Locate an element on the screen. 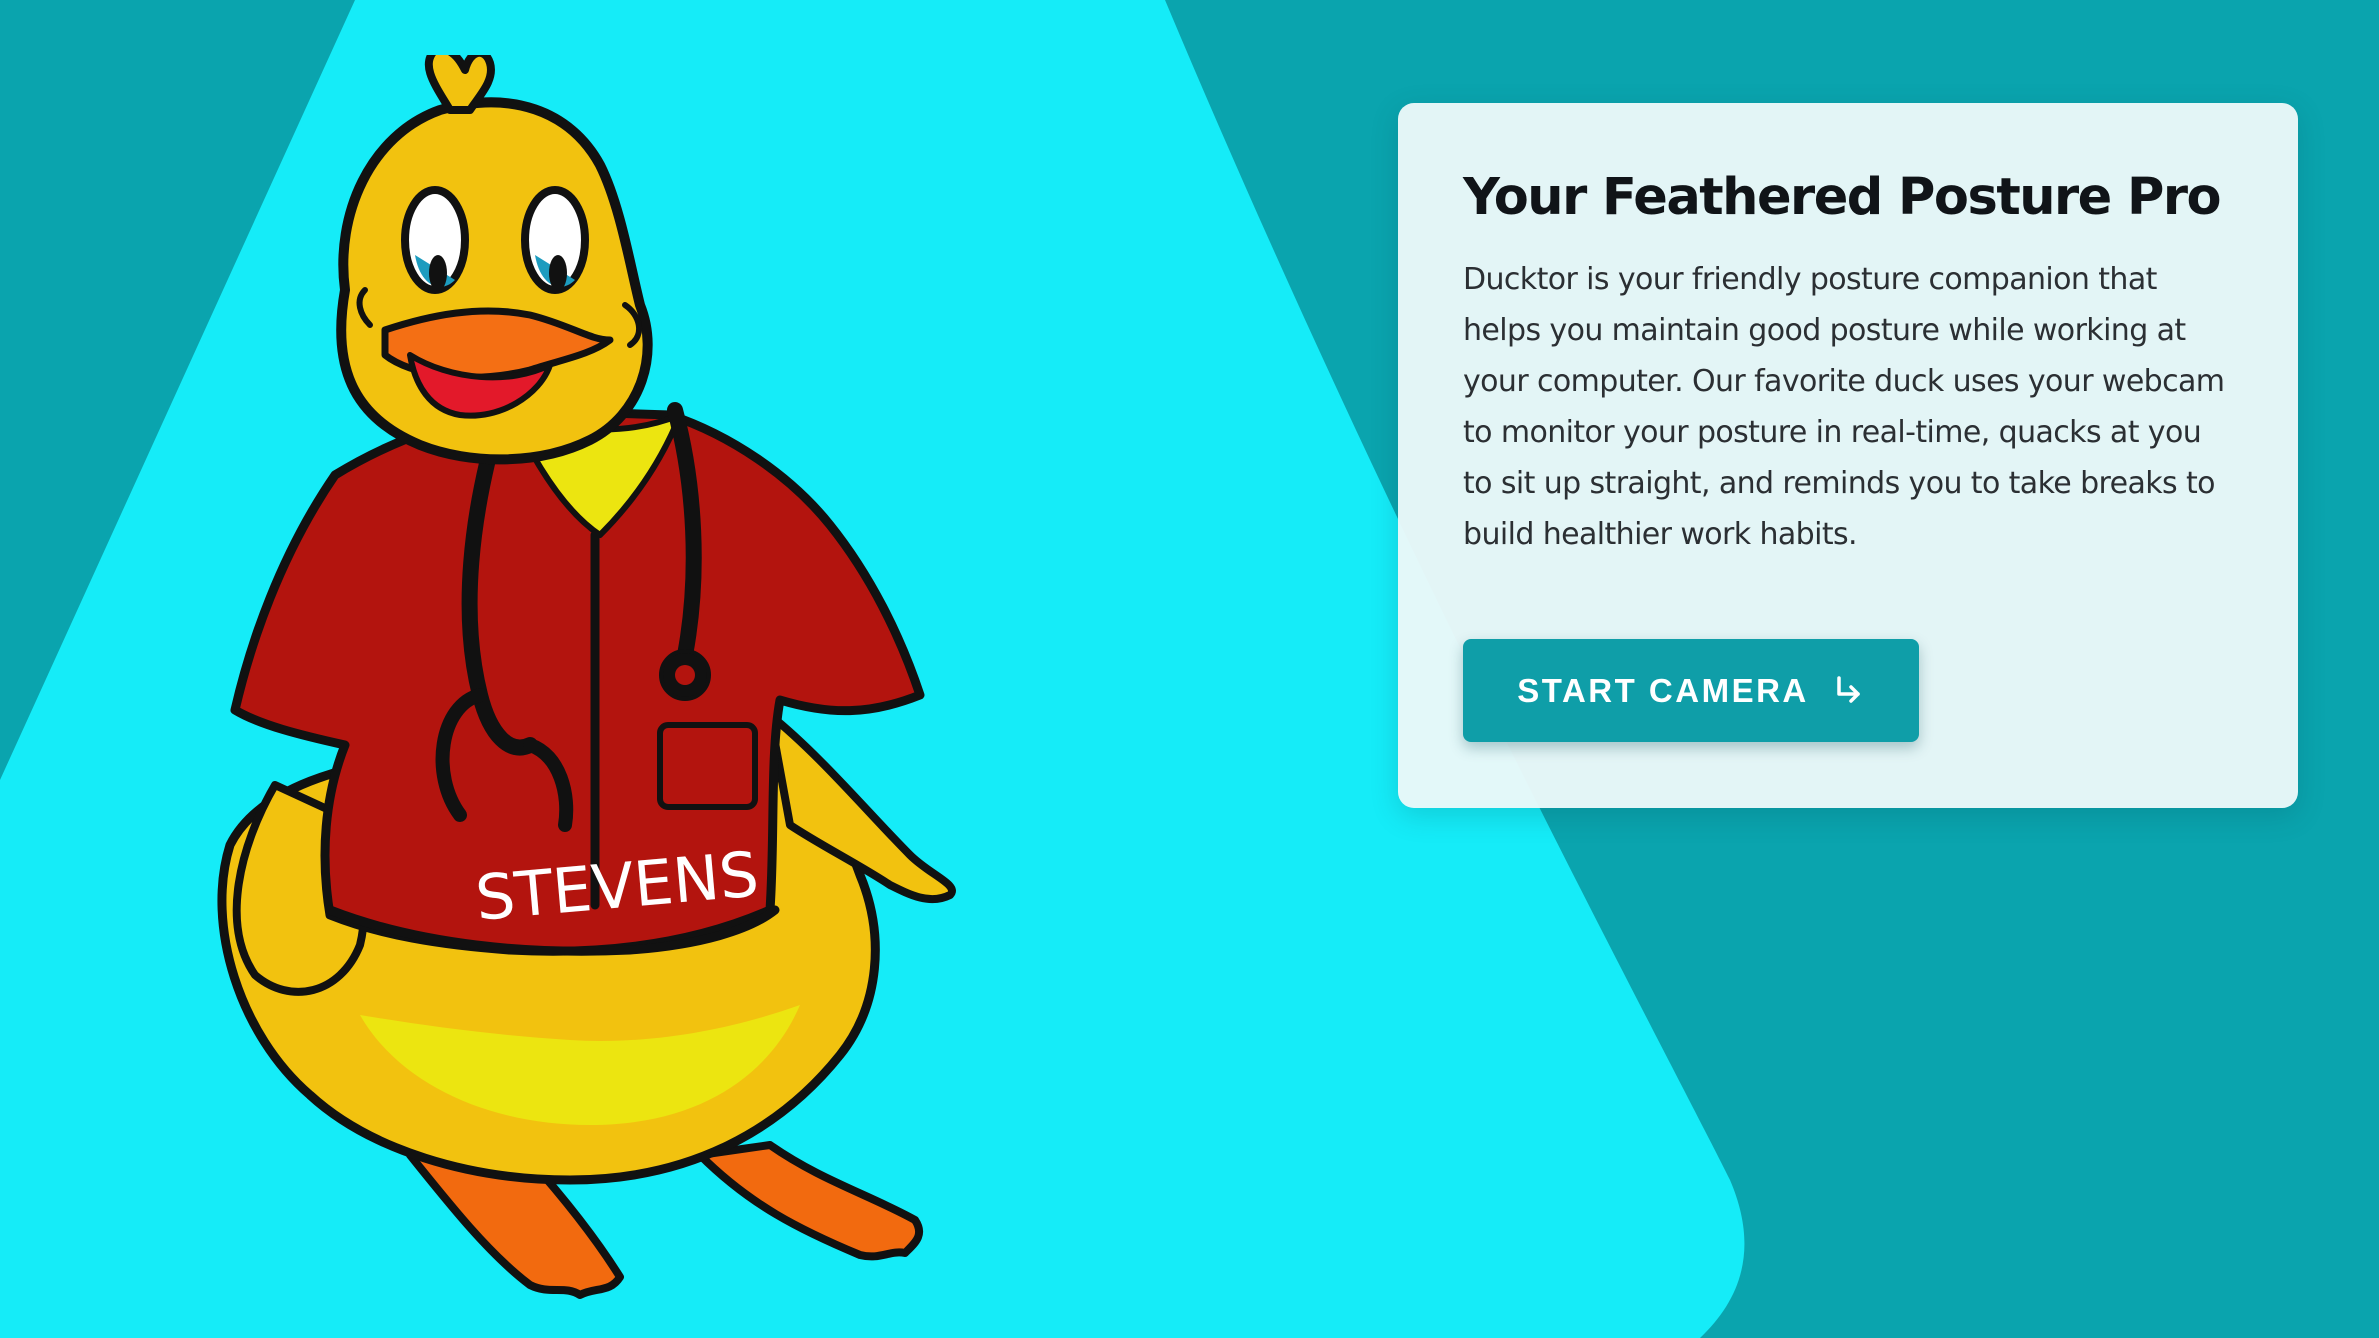  start-camera-label: START CAMERA is located at coordinates (1663, 690).